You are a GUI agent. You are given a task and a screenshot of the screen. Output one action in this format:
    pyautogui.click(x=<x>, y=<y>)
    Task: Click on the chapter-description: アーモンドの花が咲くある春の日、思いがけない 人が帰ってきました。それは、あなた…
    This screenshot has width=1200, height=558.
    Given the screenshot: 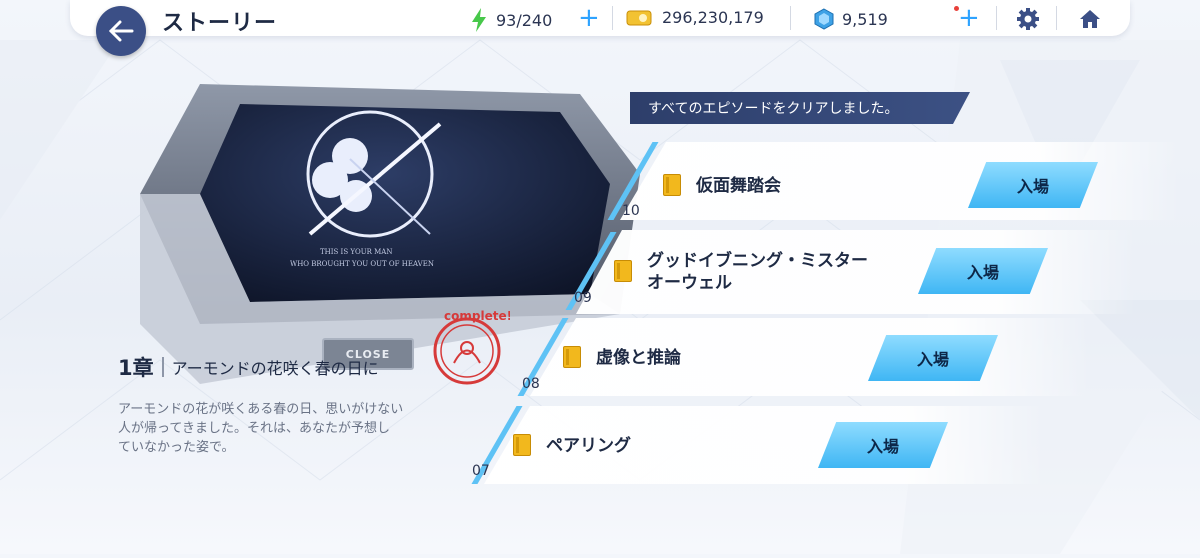 What is the action you would take?
    pyautogui.click(x=261, y=428)
    